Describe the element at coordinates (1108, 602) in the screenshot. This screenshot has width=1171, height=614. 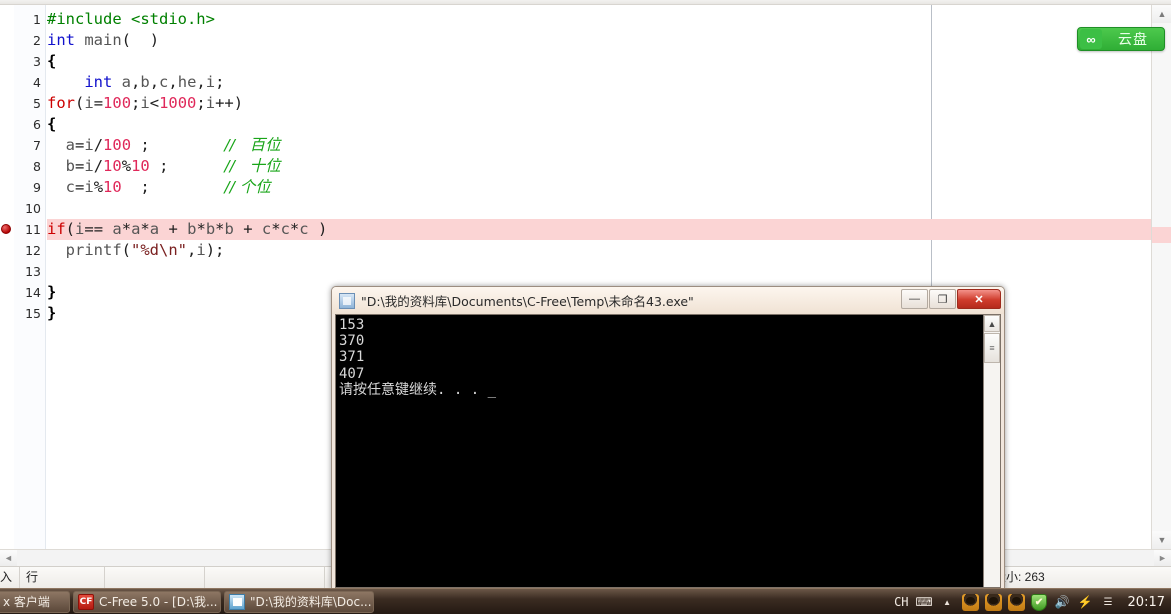
I see `network-icon: ☰` at that location.